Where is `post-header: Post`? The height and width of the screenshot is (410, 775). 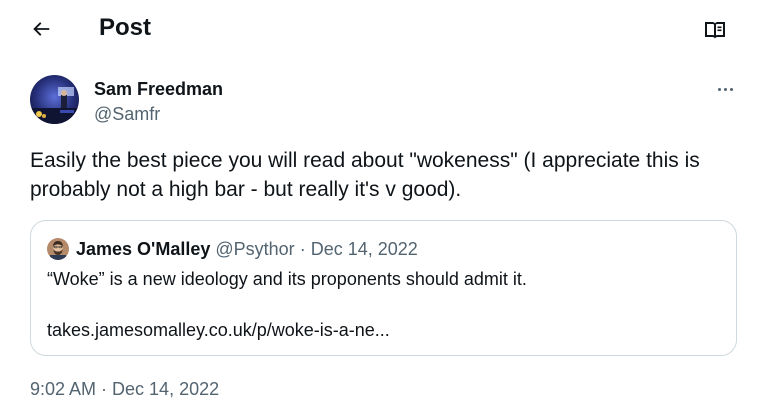
post-header: Post is located at coordinates (387, 28).